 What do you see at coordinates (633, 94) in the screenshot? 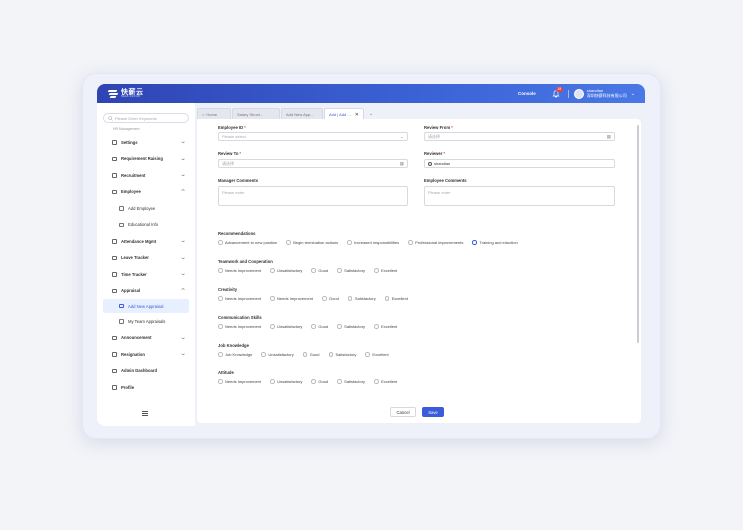
I see `chevron-down-icon: ⌄` at bounding box center [633, 94].